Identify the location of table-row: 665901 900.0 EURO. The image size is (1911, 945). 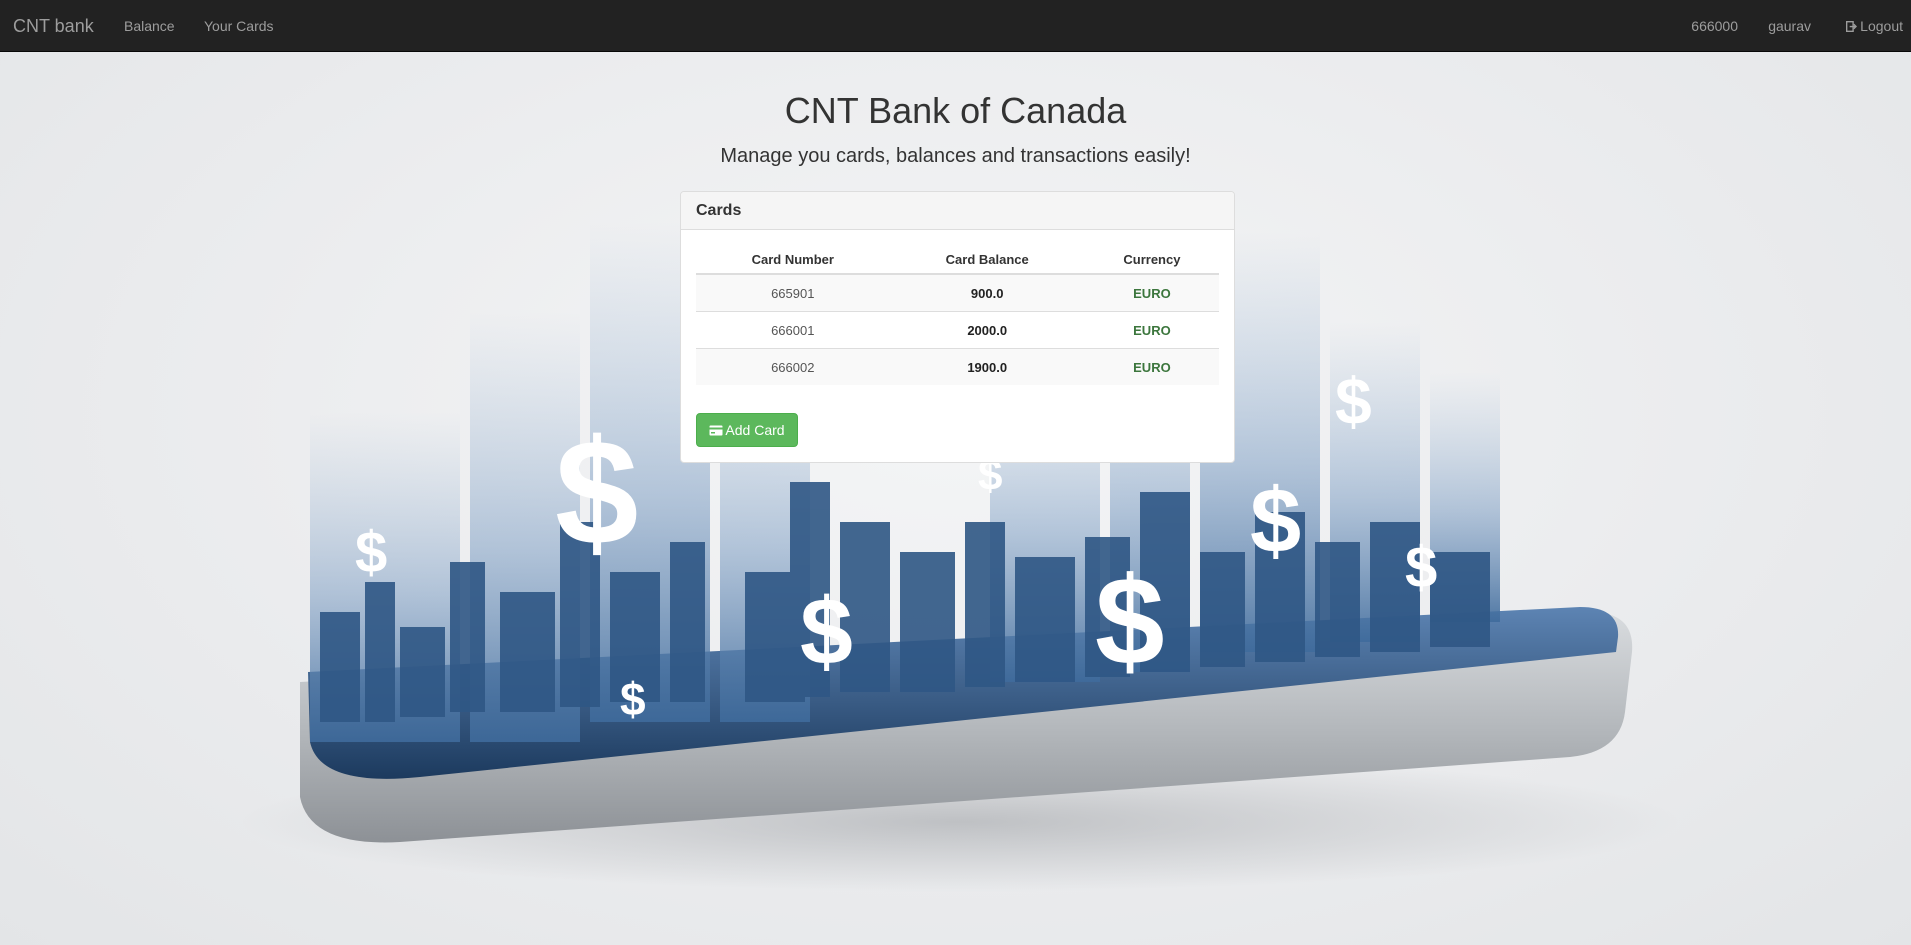
(957, 292).